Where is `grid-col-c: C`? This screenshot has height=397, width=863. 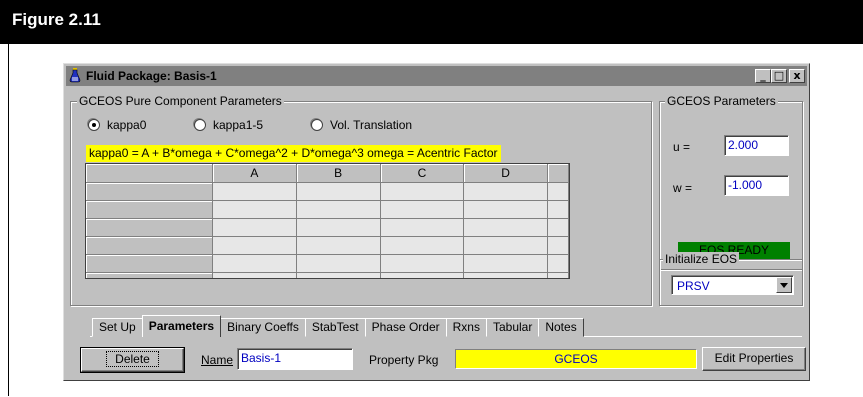 grid-col-c: C is located at coordinates (422, 173).